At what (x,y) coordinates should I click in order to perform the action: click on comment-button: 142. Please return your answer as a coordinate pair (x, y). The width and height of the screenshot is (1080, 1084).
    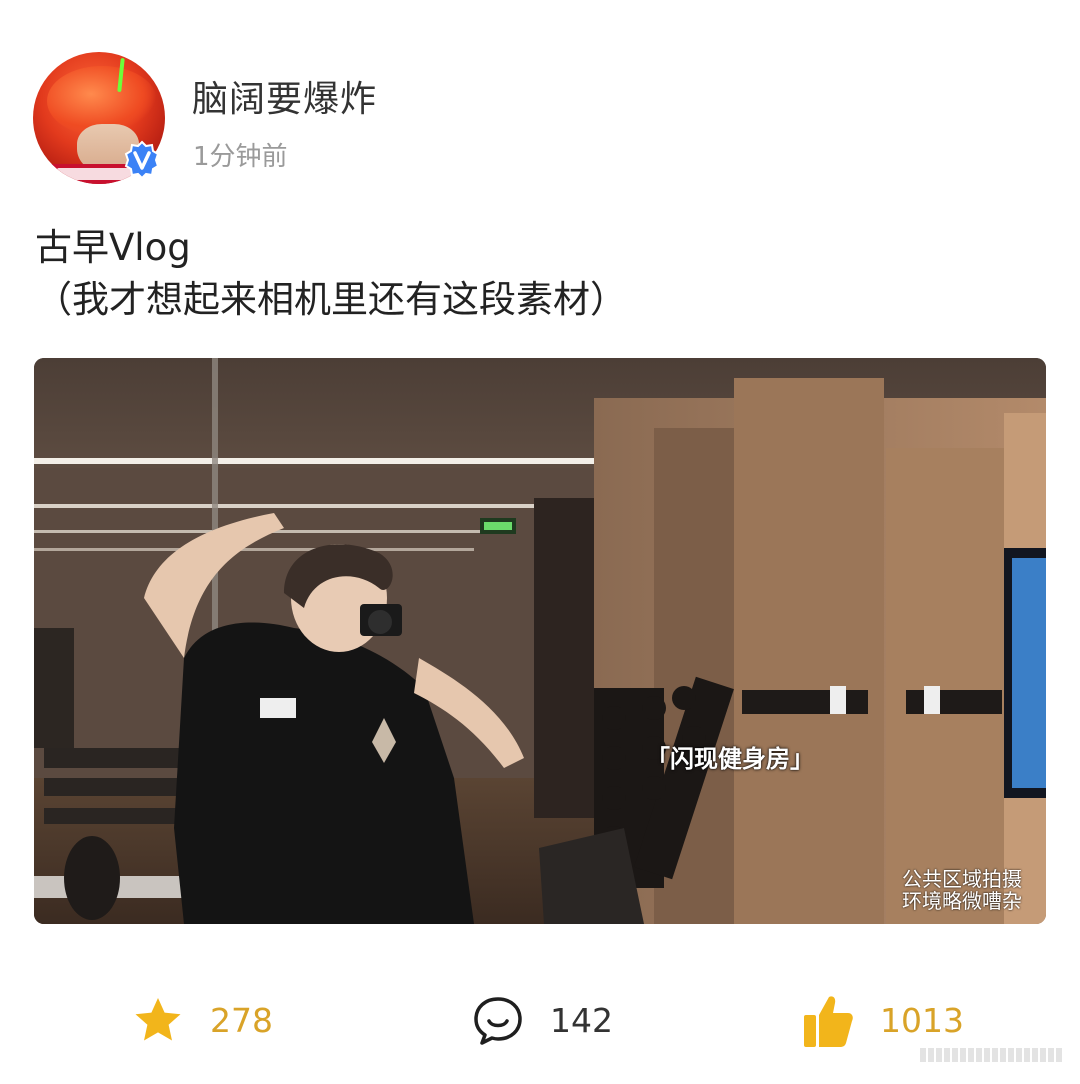
    Looking at the image, I should click on (541, 1021).